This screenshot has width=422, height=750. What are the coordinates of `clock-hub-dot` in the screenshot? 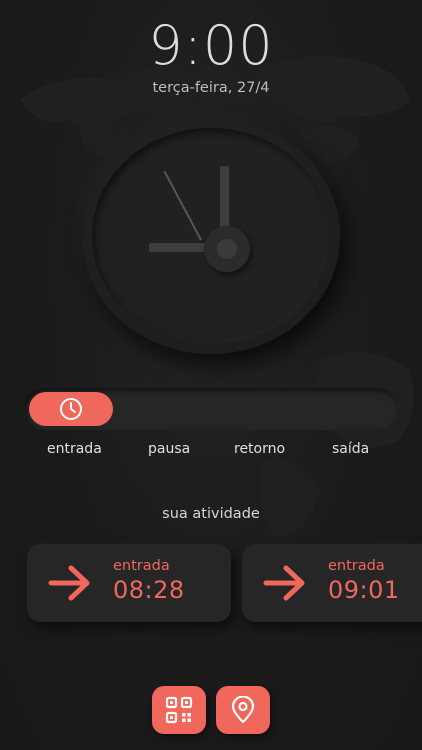 It's located at (227, 249).